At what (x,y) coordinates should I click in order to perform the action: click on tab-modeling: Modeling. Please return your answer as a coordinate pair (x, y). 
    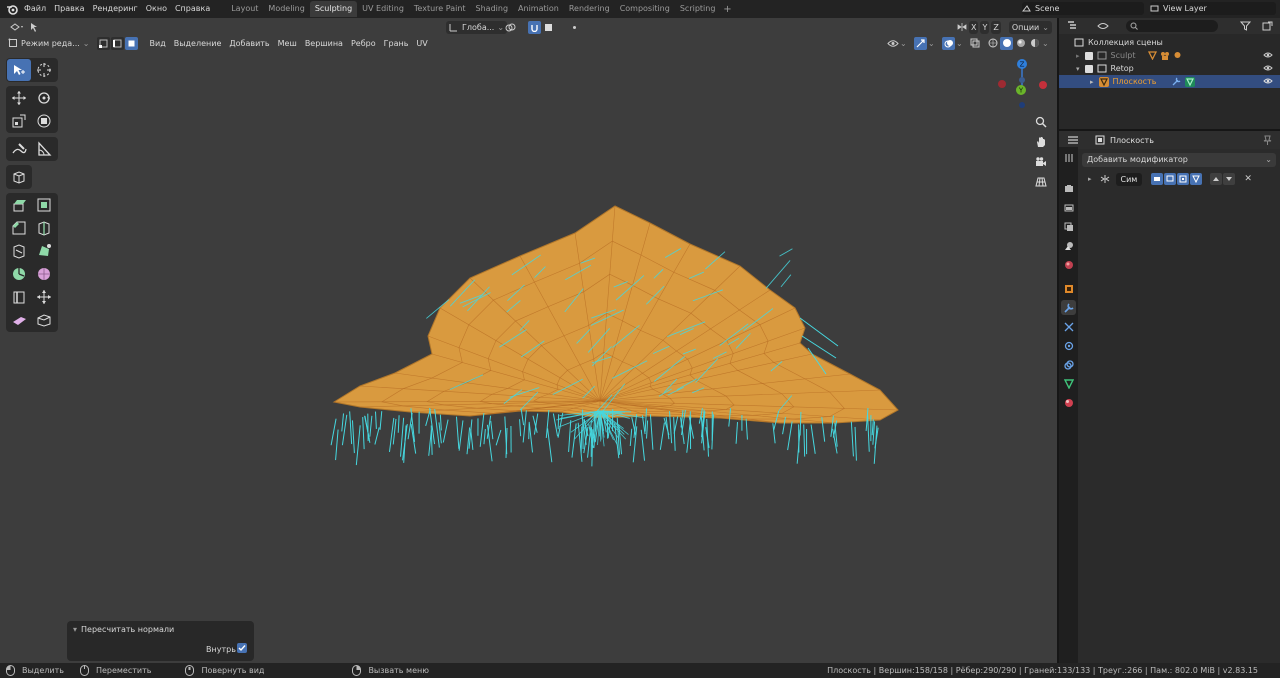
    Looking at the image, I should click on (286, 9).